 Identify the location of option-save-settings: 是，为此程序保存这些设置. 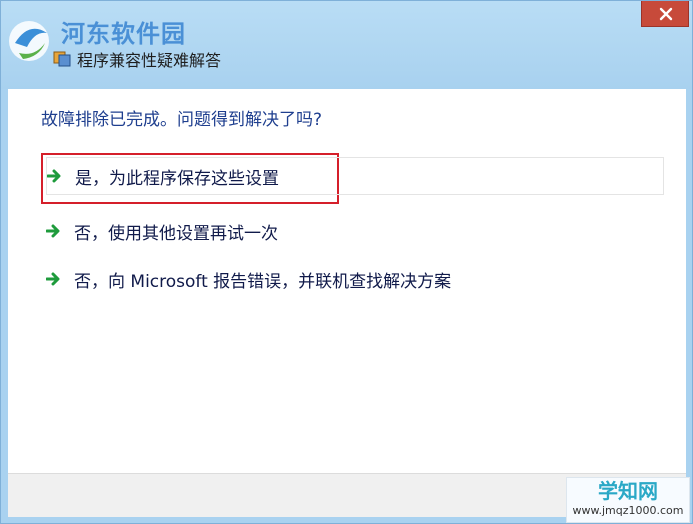
(355, 176).